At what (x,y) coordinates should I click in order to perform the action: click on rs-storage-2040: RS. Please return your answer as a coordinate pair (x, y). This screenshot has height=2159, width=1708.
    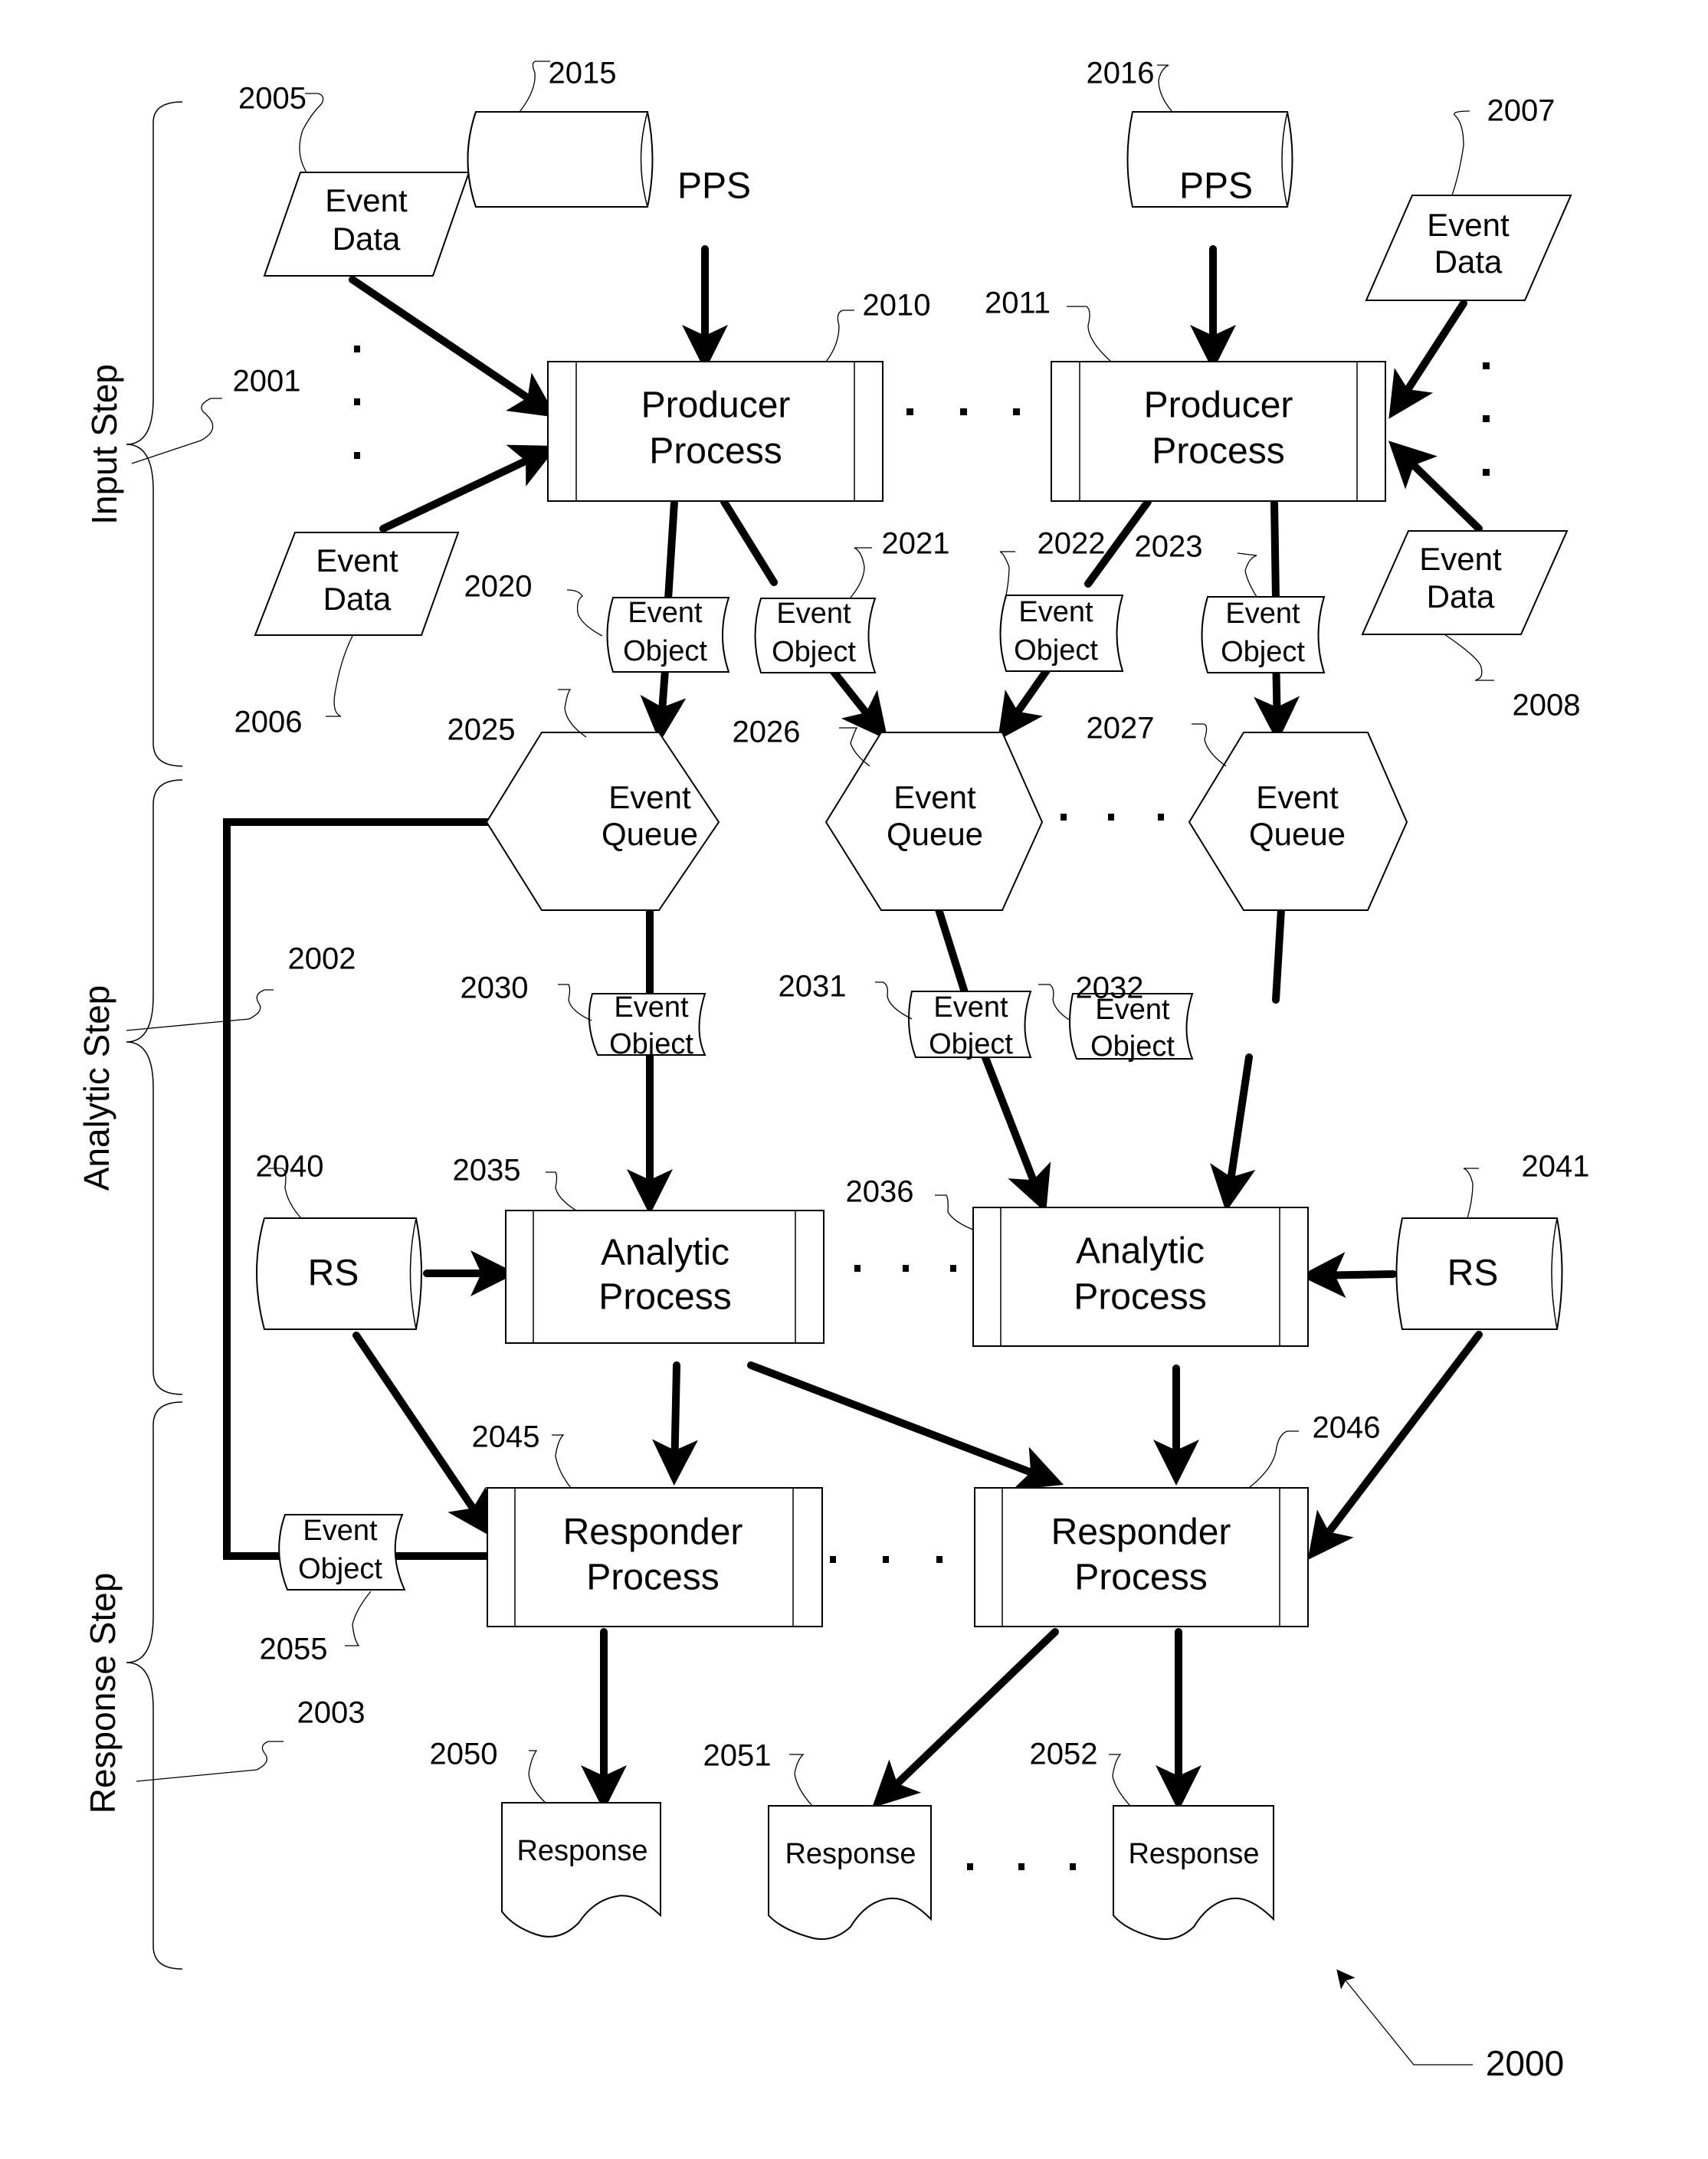
    Looking at the image, I should click on (339, 1273).